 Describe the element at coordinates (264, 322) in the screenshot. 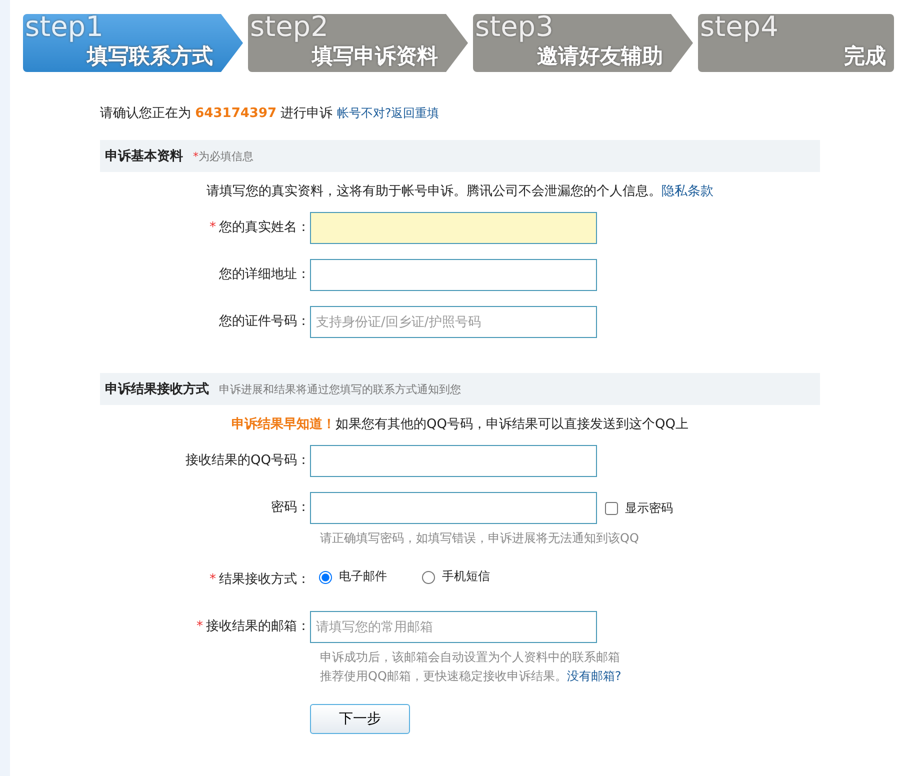

I see `field-label: 您的证件号码：` at that location.